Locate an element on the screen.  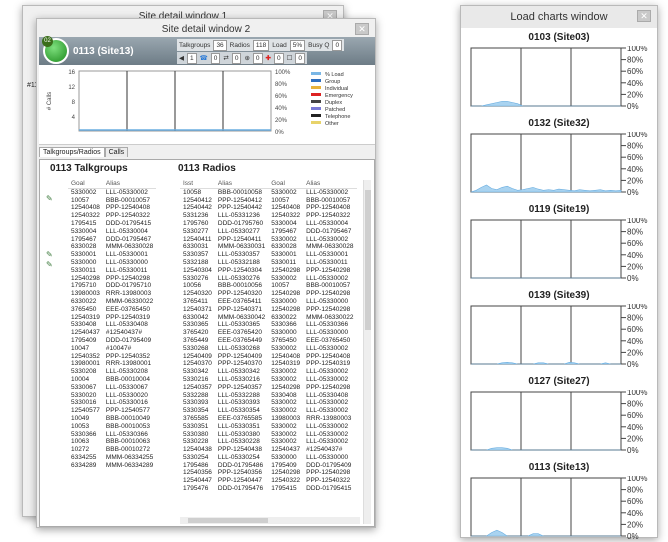
table-row: 5330393 LLL-05330393 5330002 LLL-05330002 is located at coordinates (268, 403).